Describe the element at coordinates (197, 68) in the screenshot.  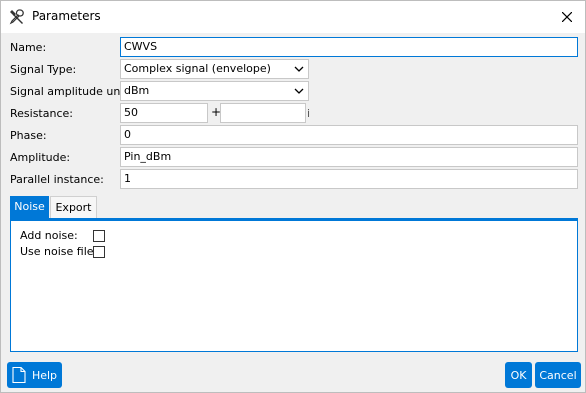
I see `signal-type-value: Complex signal (envelope)` at that location.